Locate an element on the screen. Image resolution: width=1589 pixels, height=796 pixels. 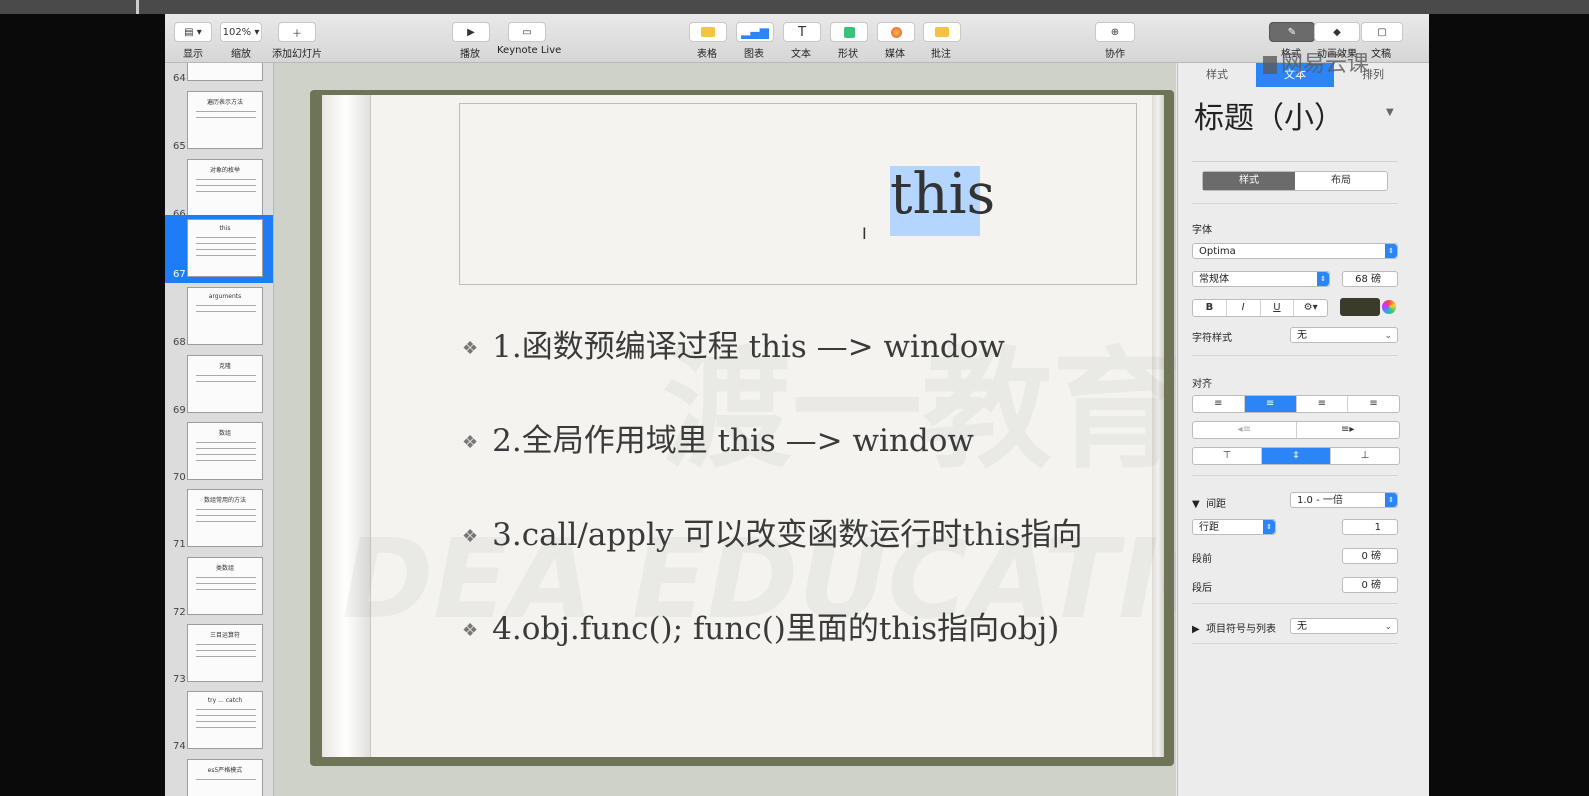
space-after-field: 0 磅 is located at coordinates (1370, 585).